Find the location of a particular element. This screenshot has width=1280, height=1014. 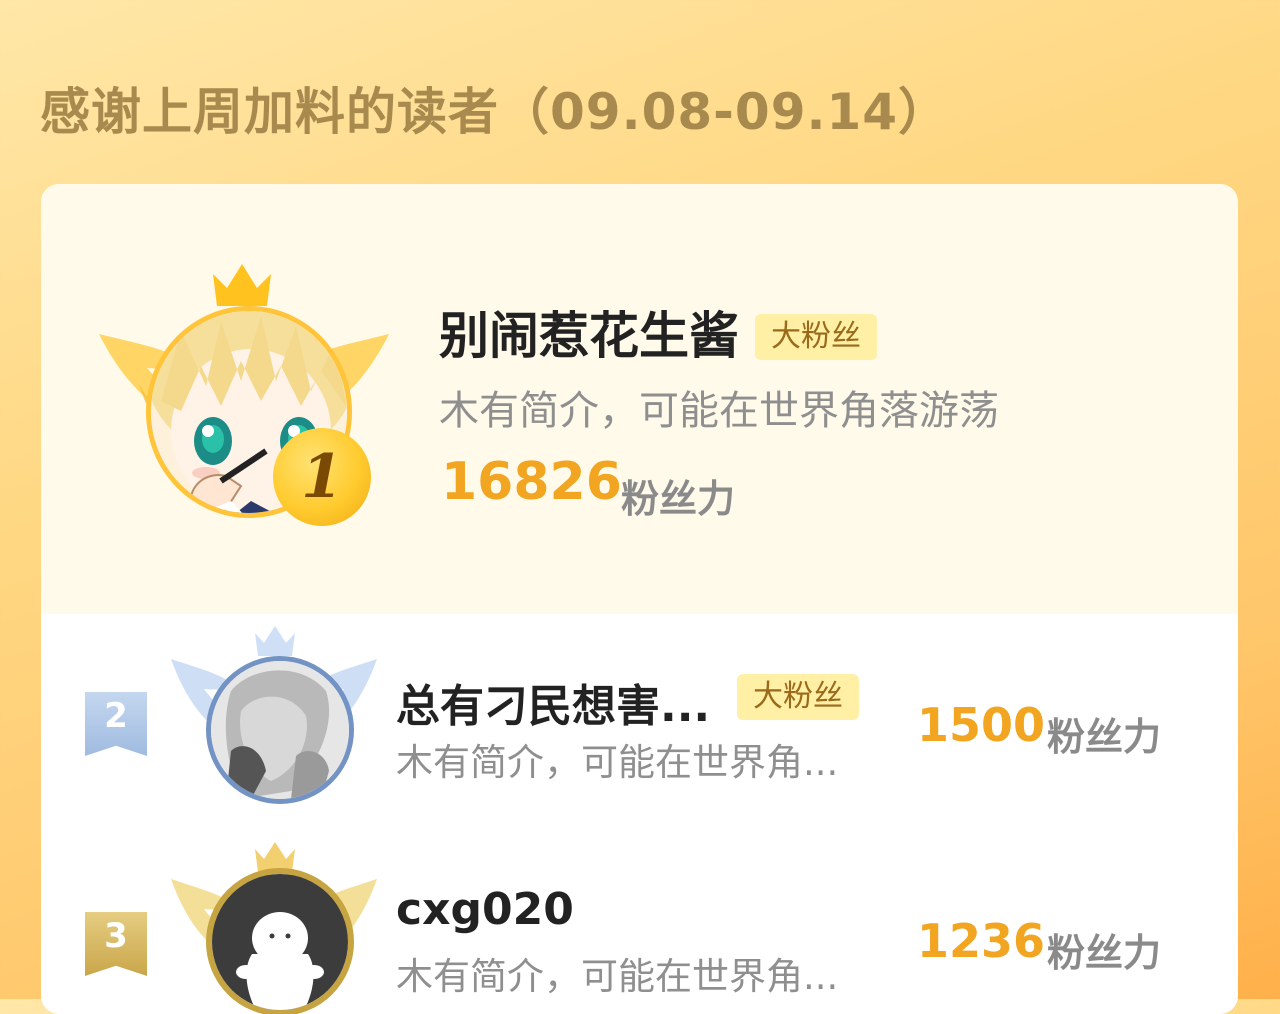

reader-1-name: 别闹惹花生酱 is located at coordinates (589, 332).